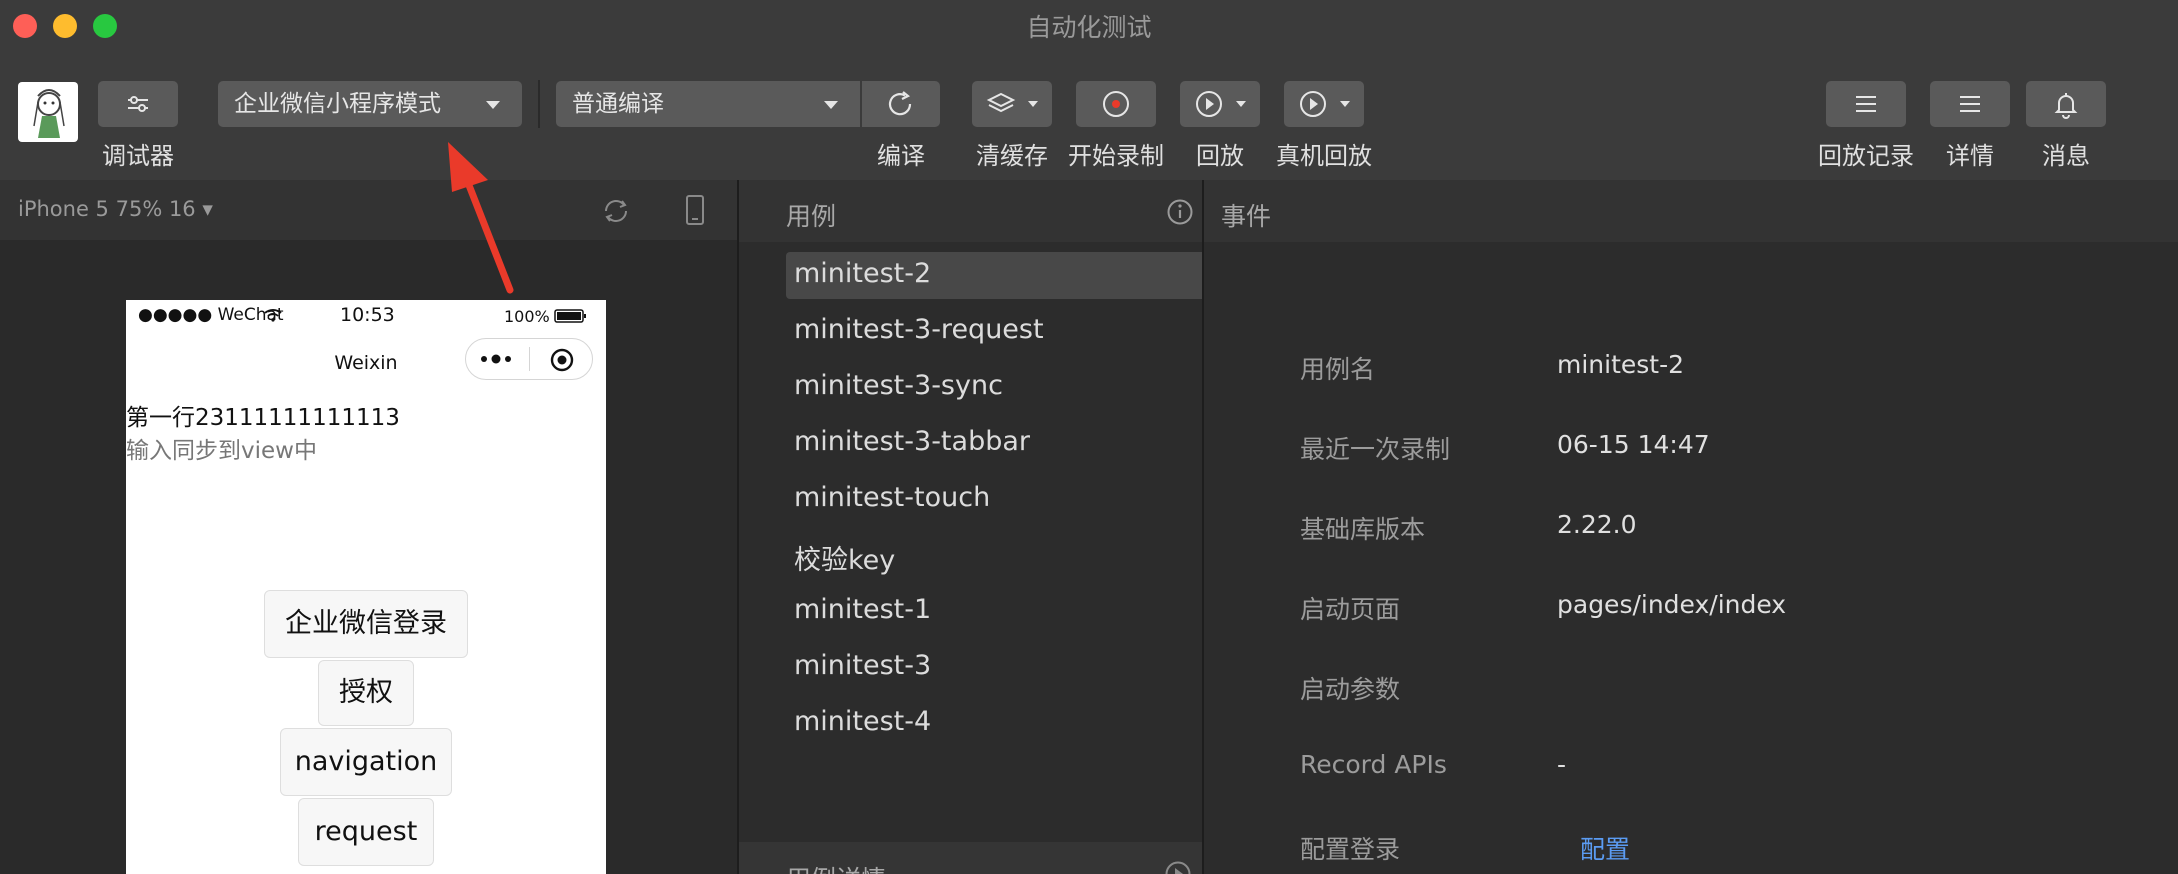 Image resolution: width=2178 pixels, height=874 pixels. What do you see at coordinates (1621, 364) in the screenshot?
I see `event-value: minitest-2` at bounding box center [1621, 364].